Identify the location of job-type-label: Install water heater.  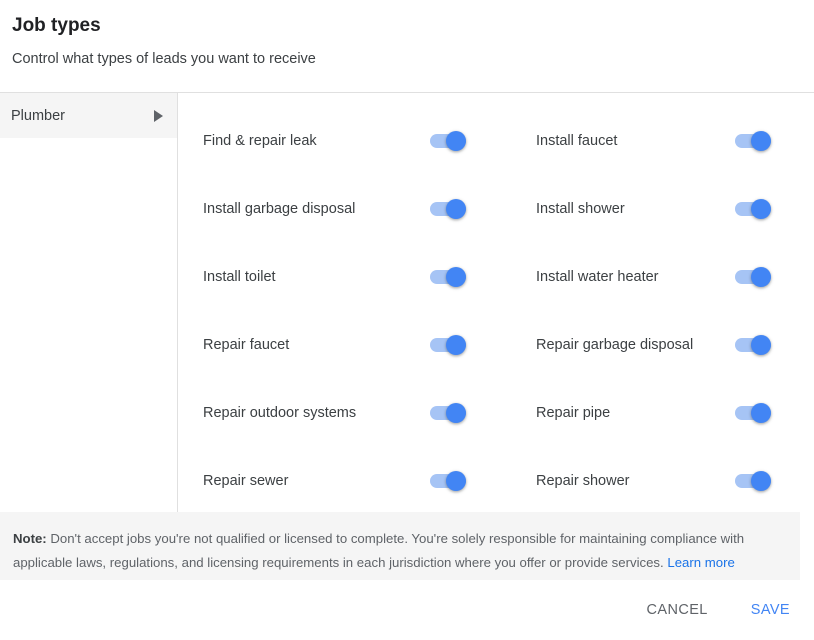
(597, 277).